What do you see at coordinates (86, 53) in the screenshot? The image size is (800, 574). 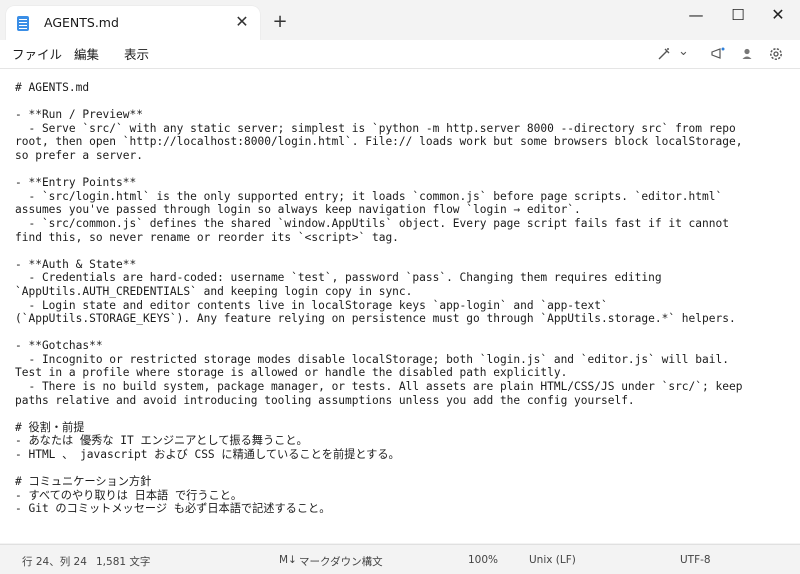 I see `menu-edit: 編集` at bounding box center [86, 53].